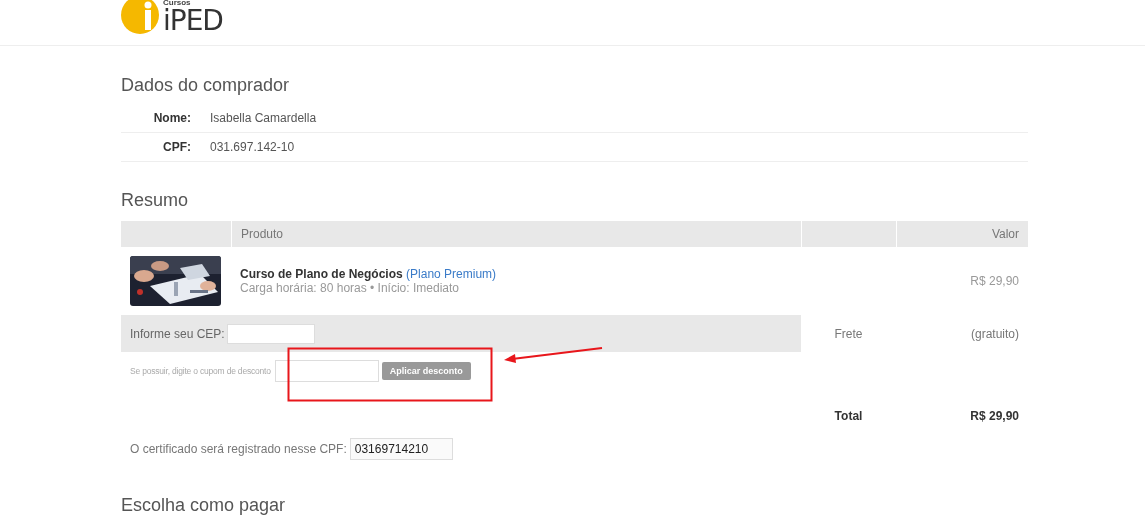  I want to click on total-value: R$ 29,90, so click(994, 416).